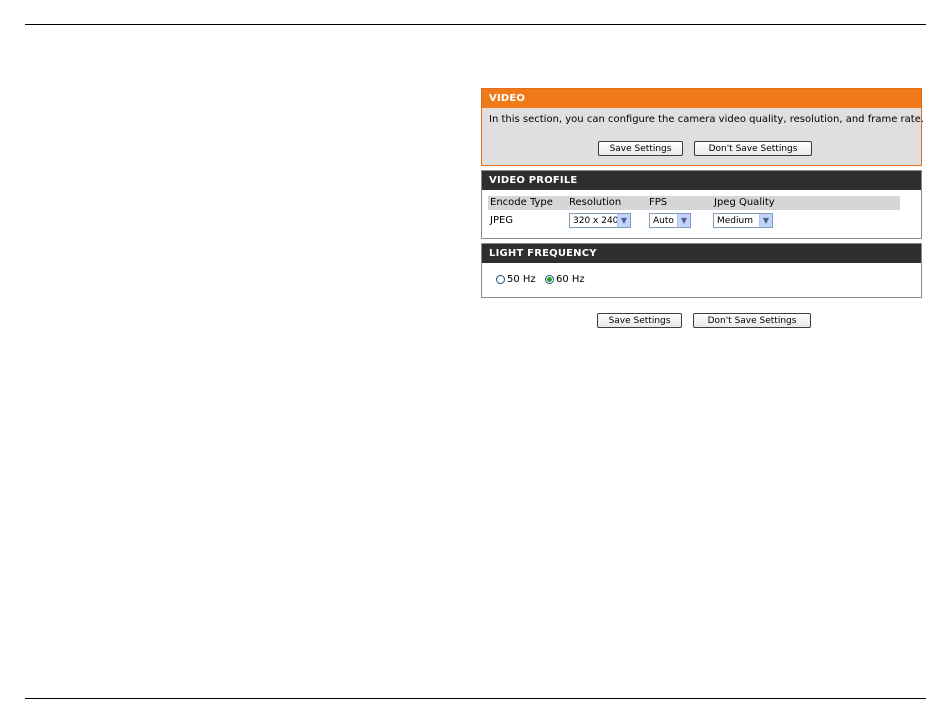 The image size is (950, 725). I want to click on footer-dont-save-settings-button: Don't Save Settings, so click(752, 320).